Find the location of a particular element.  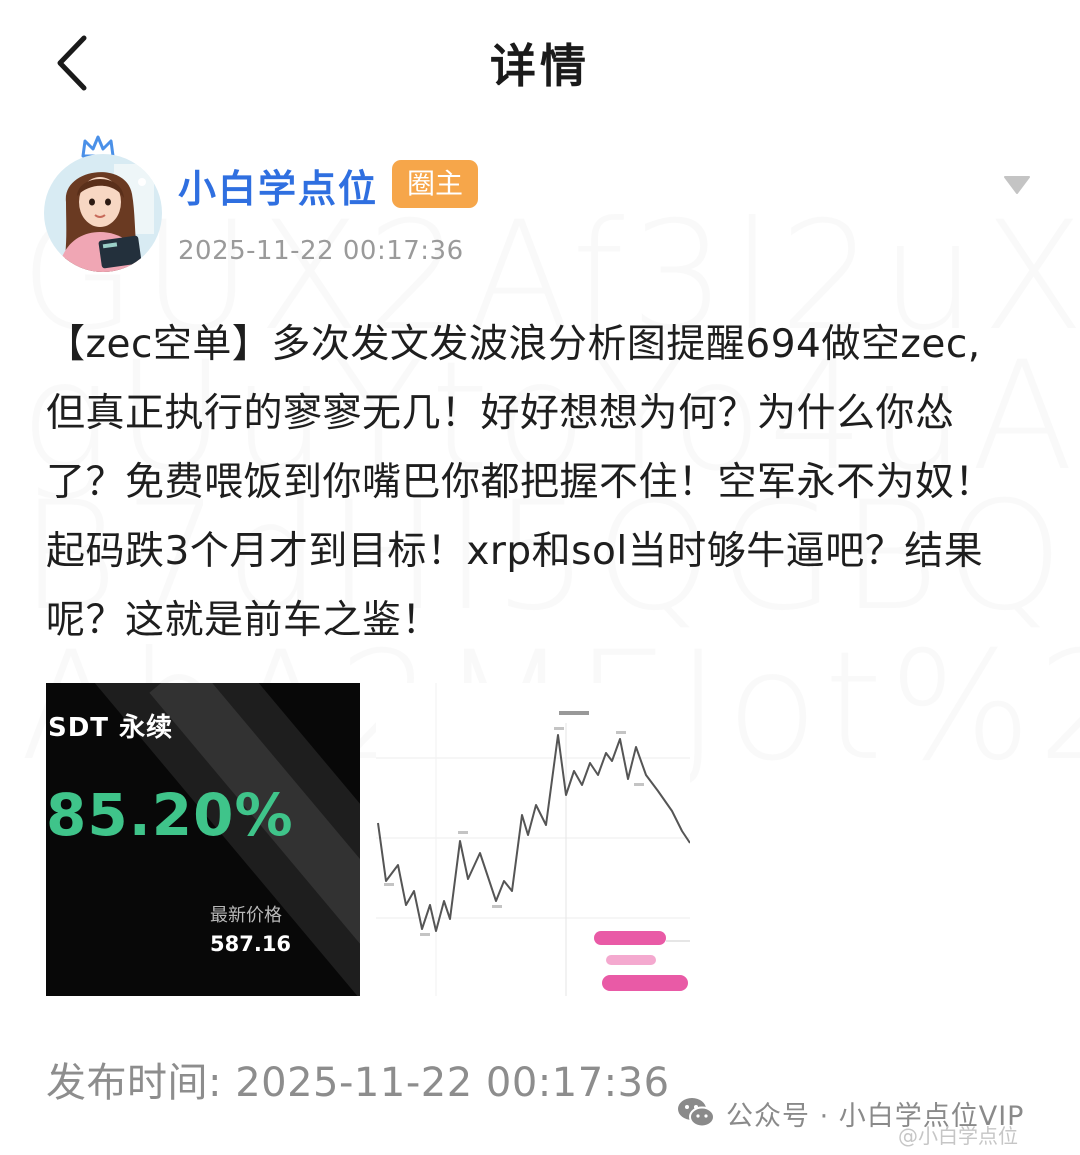

author-name: 小白学点位 is located at coordinates (278, 185).